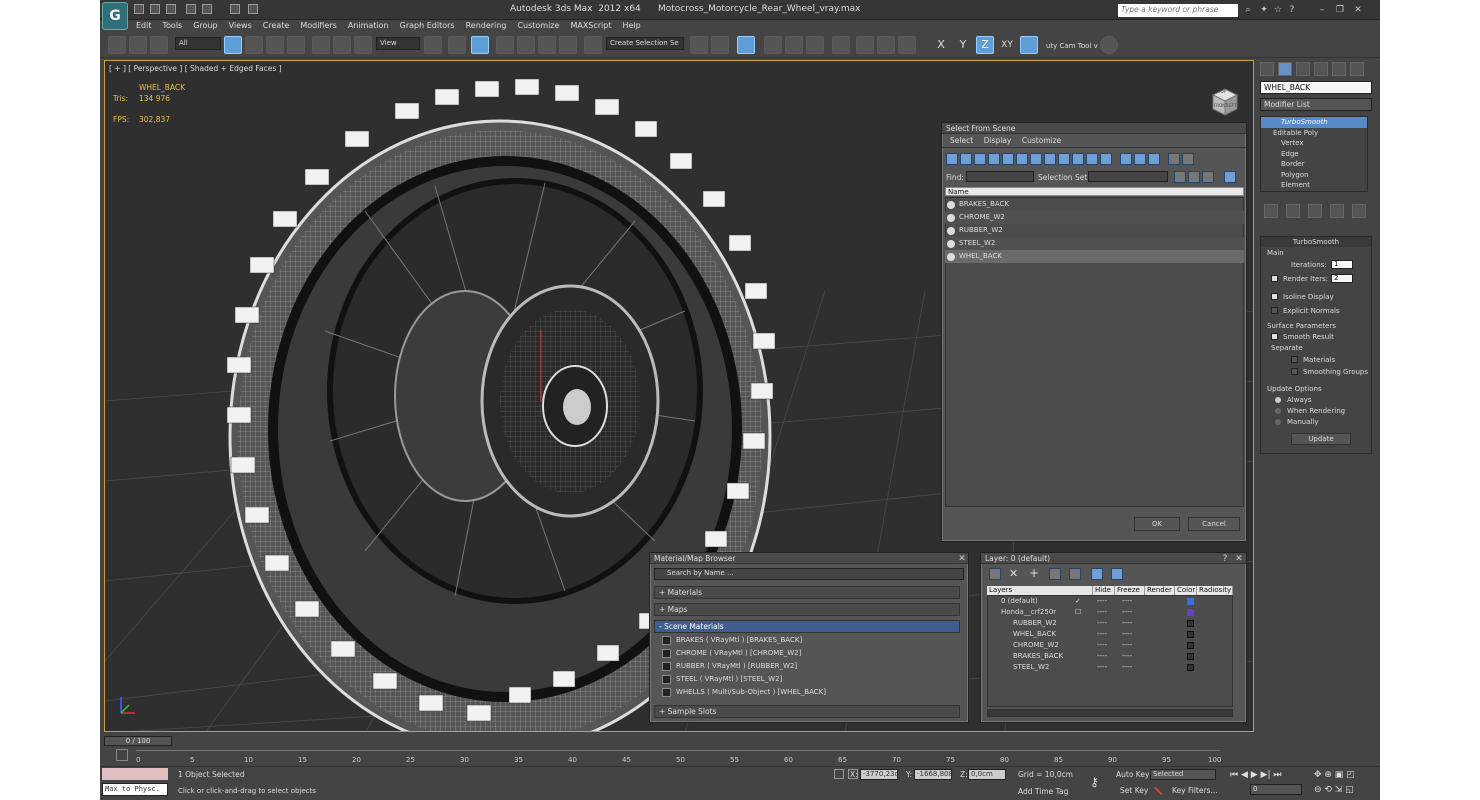  Describe the element at coordinates (809, 558) in the screenshot. I see `browser-title: Material/Map Browser` at that location.